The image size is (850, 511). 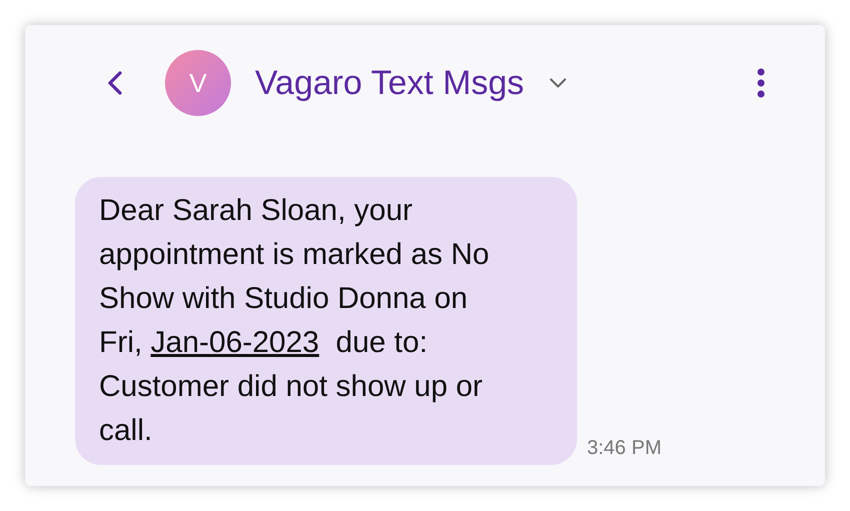 What do you see at coordinates (624, 448) in the screenshot?
I see `message-time: 3:46 PM` at bounding box center [624, 448].